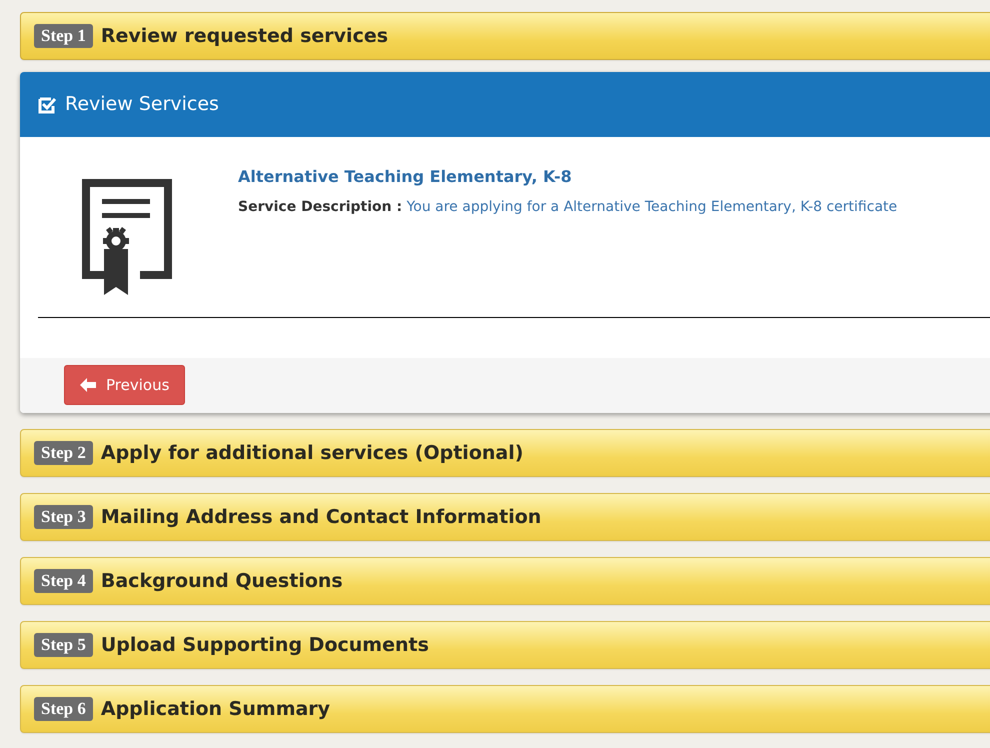 The height and width of the screenshot is (748, 990). Describe the element at coordinates (505, 645) in the screenshot. I see `step-header: Step 5 Upload Supporting Documents` at that location.